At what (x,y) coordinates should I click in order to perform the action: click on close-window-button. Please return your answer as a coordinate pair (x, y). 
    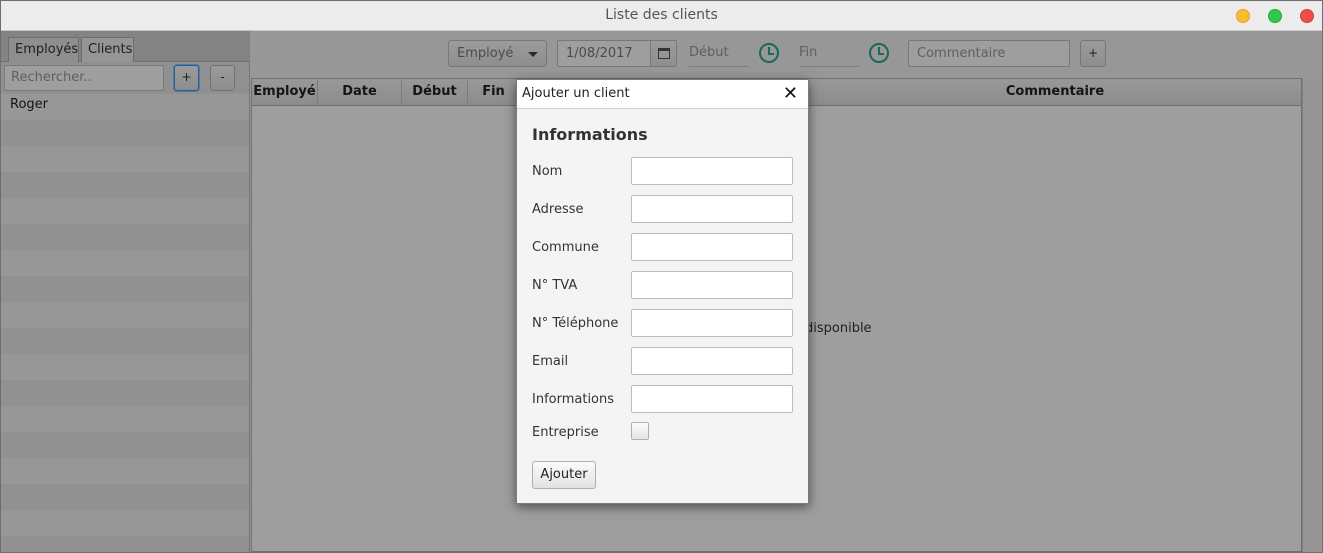
    Looking at the image, I should click on (1307, 16).